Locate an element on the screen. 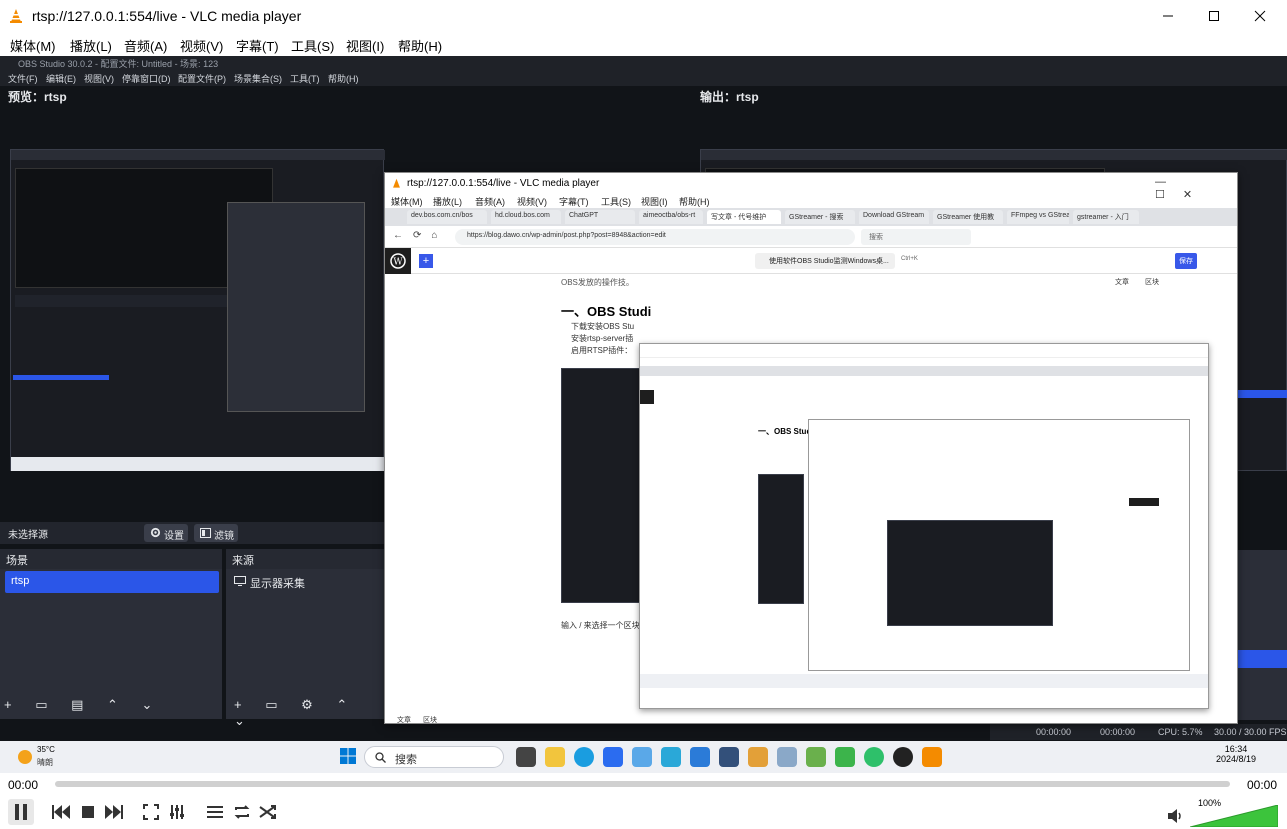 The image size is (1287, 829). taskbar-search-label: 搜索 is located at coordinates (406, 760).